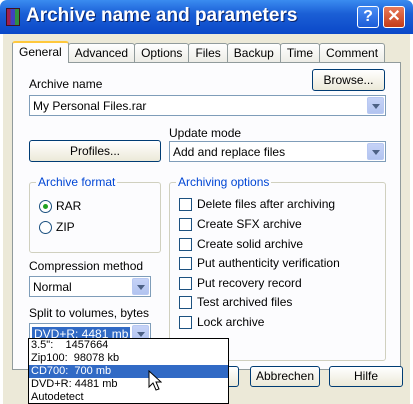 The height and width of the screenshot is (404, 413). Describe the element at coordinates (90, 106) in the screenshot. I see `archive-name-value: My Personal Files.rar` at that location.